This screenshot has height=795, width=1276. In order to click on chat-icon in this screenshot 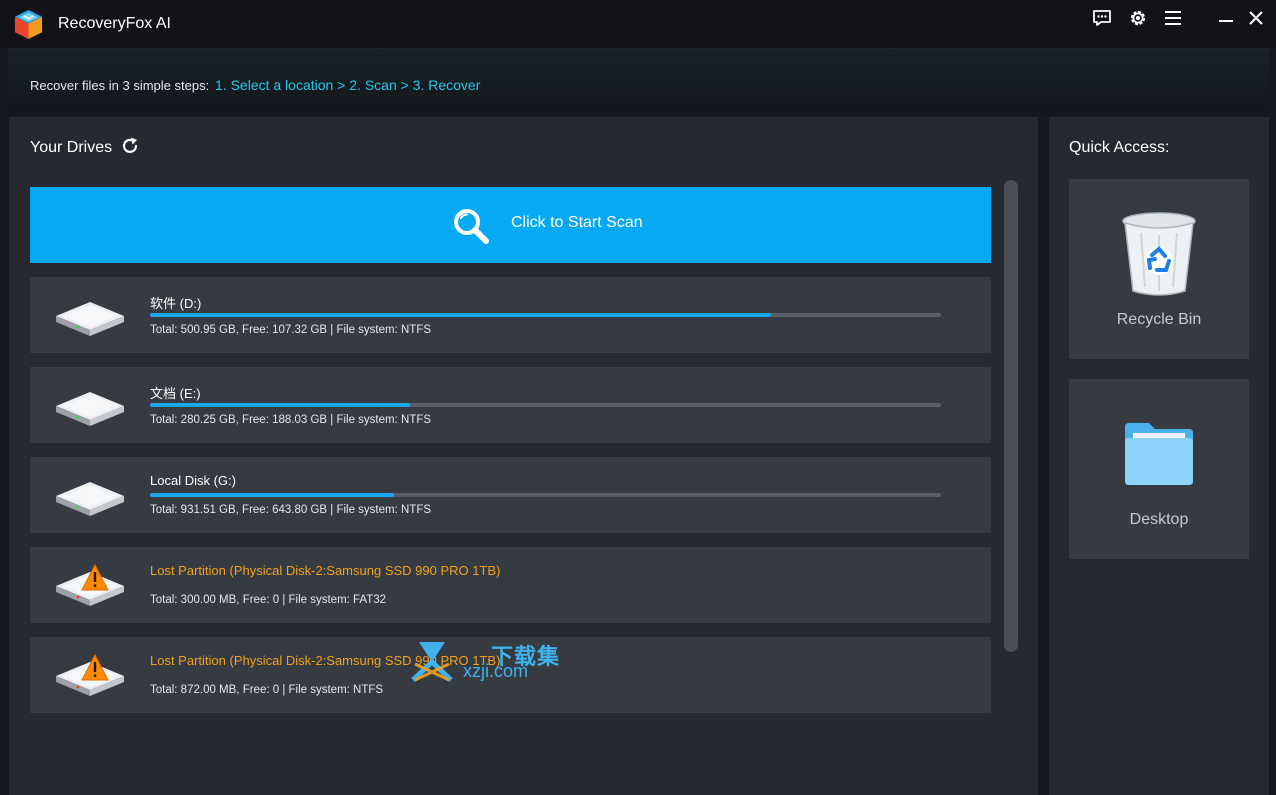, I will do `click(1102, 18)`.